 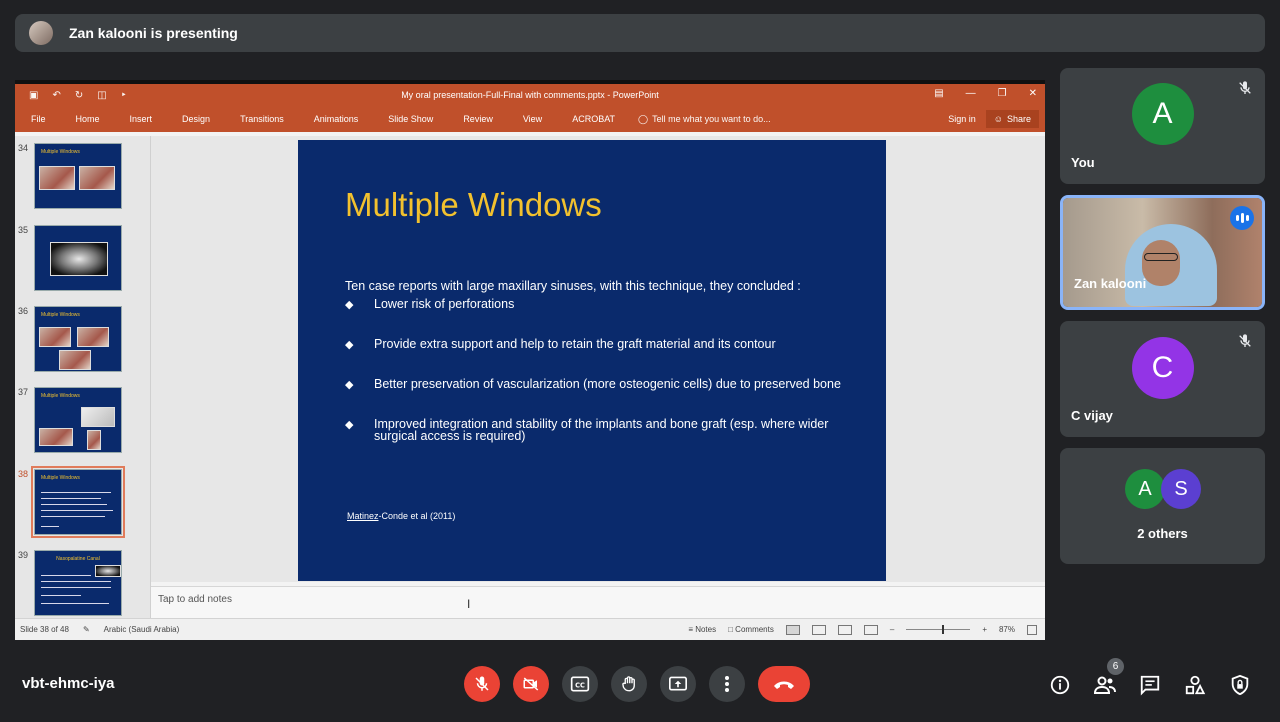 I want to click on people-icon, so click(x=1104, y=685).